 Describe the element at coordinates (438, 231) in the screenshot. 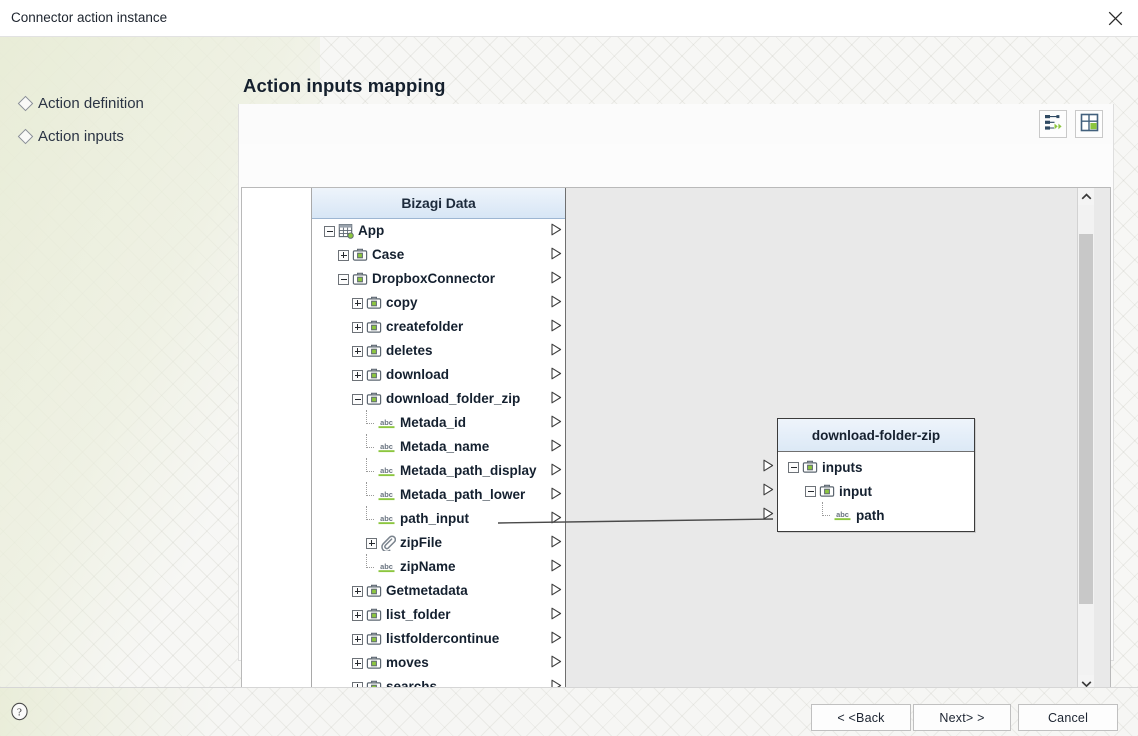

I see `tree-row: App` at that location.